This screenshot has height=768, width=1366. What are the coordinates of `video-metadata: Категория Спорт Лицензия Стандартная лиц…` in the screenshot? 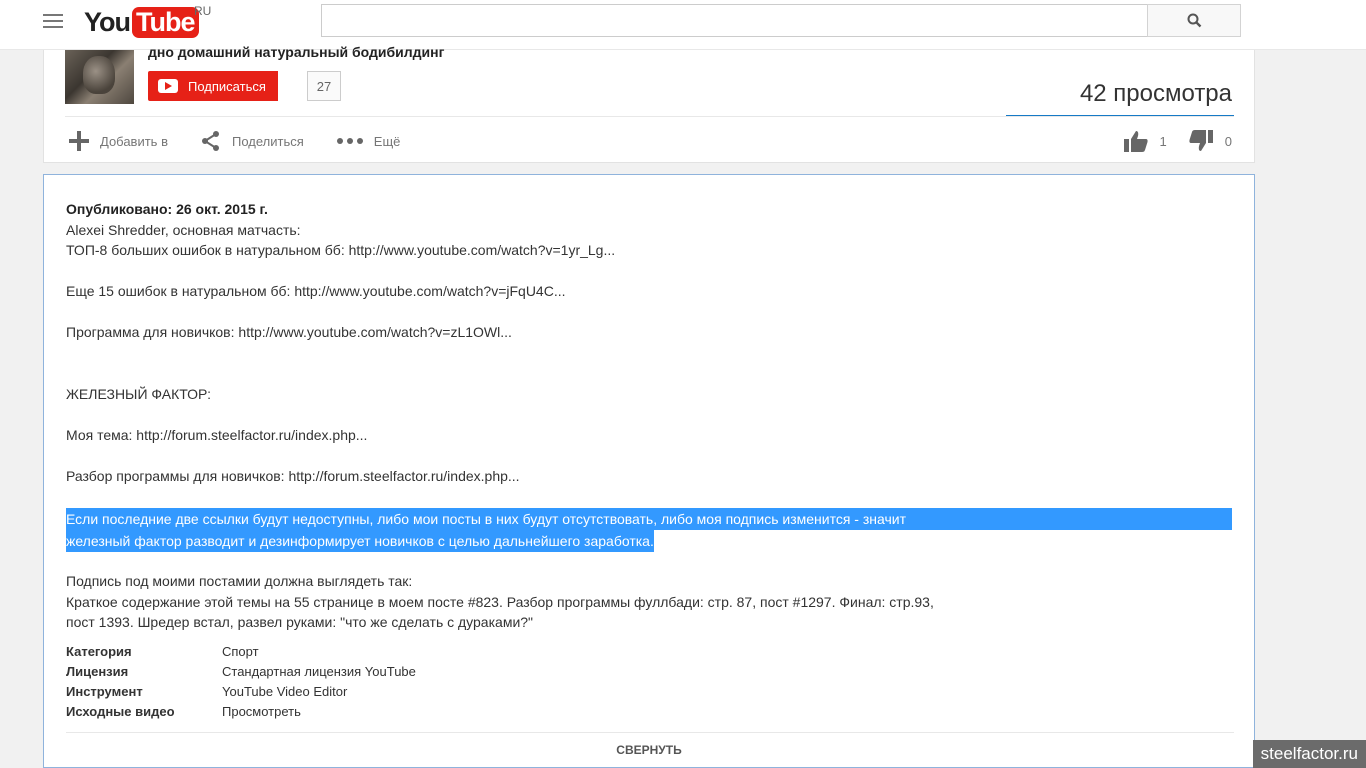 It's located at (241, 681).